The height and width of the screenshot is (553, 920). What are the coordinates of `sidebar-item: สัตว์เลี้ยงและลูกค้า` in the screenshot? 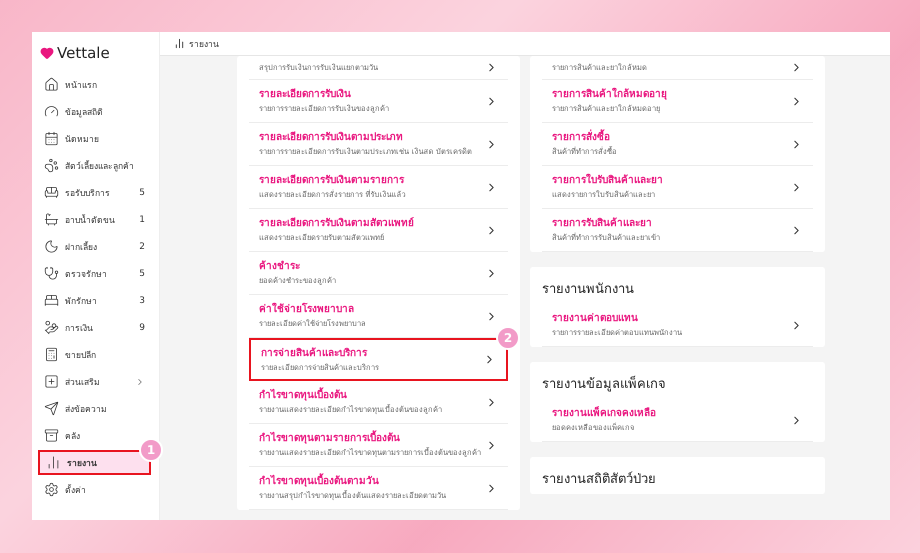 It's located at (94, 165).